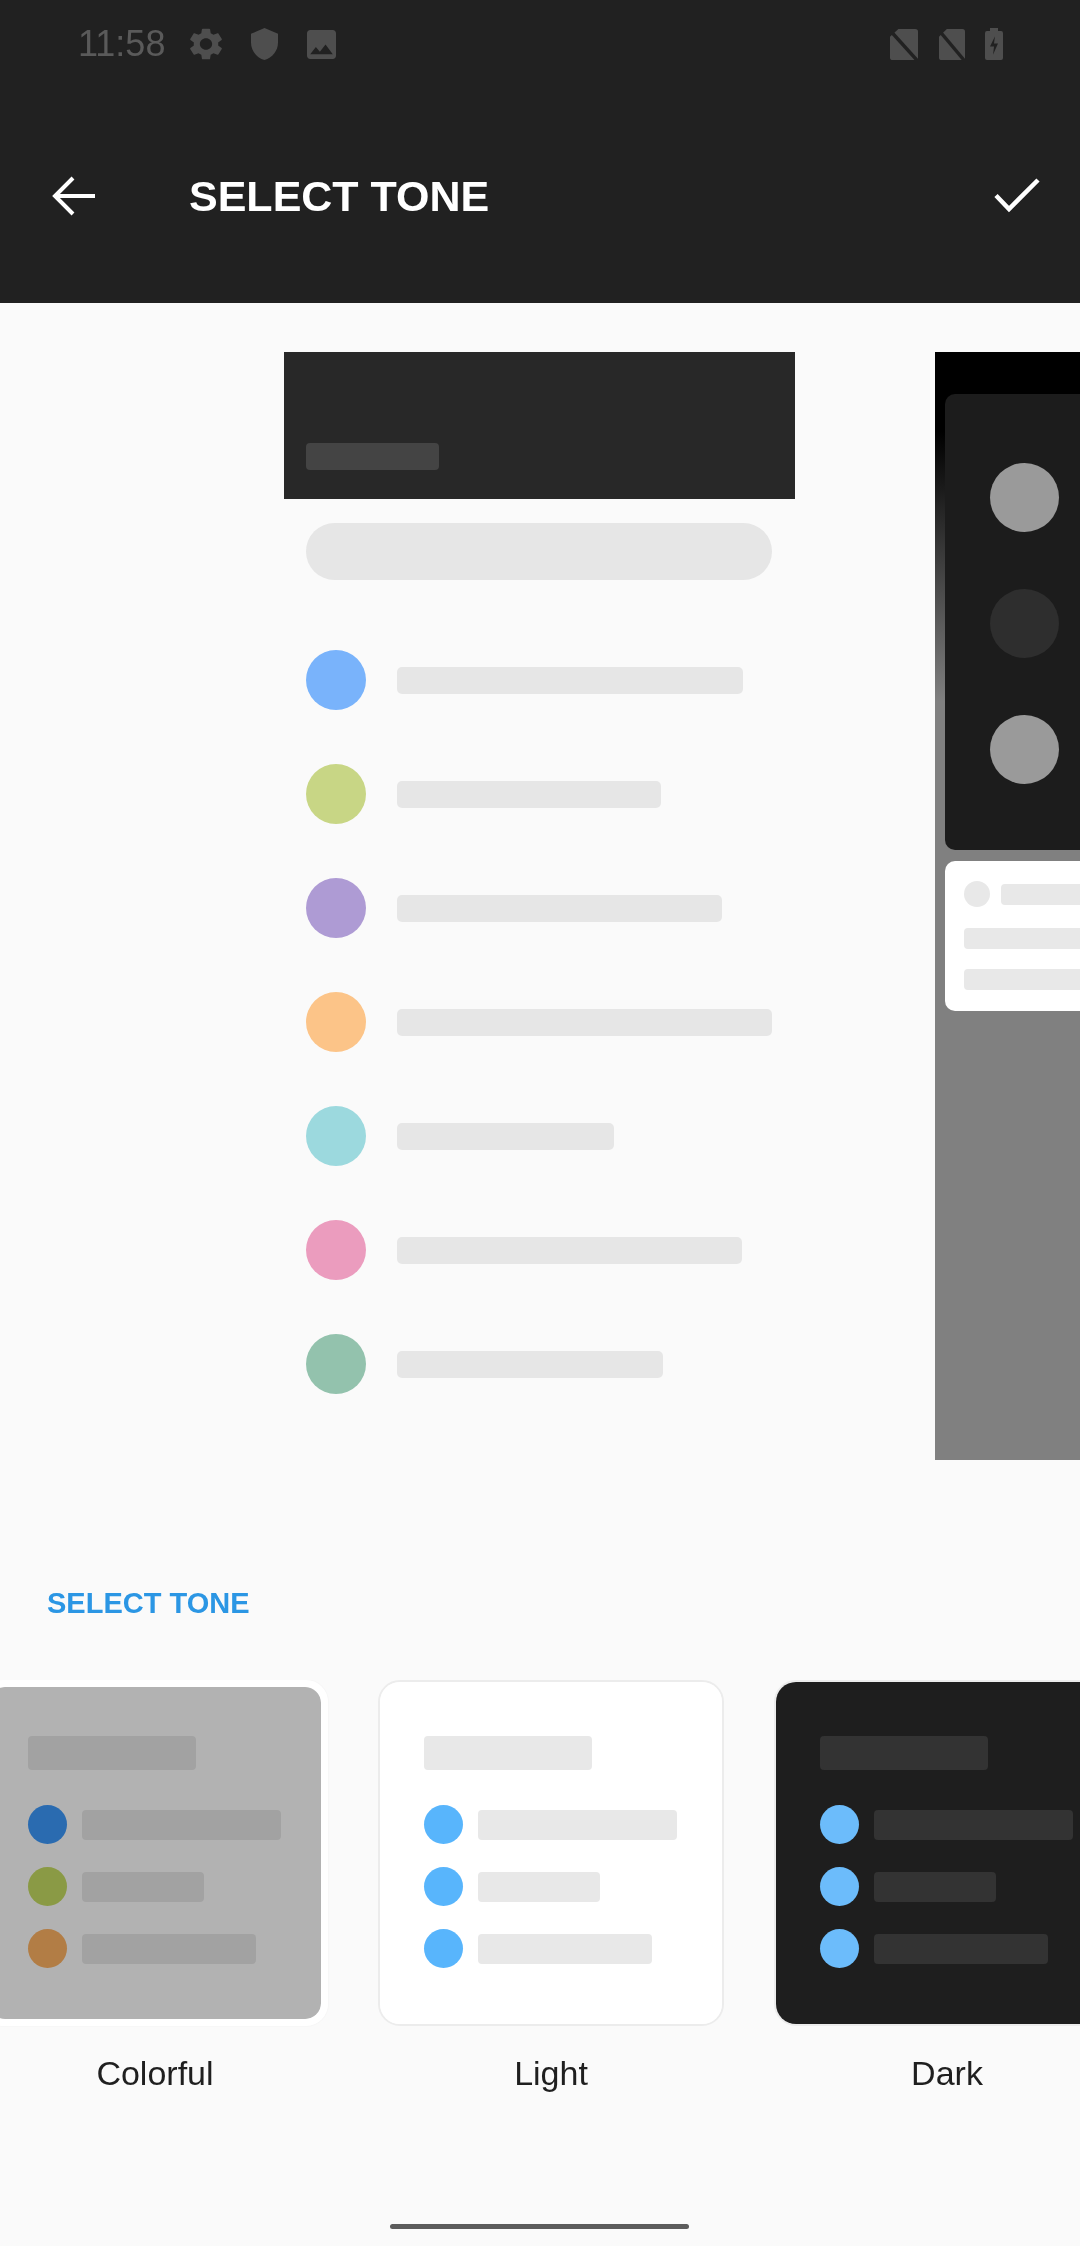  I want to click on image-icon, so click(322, 44).